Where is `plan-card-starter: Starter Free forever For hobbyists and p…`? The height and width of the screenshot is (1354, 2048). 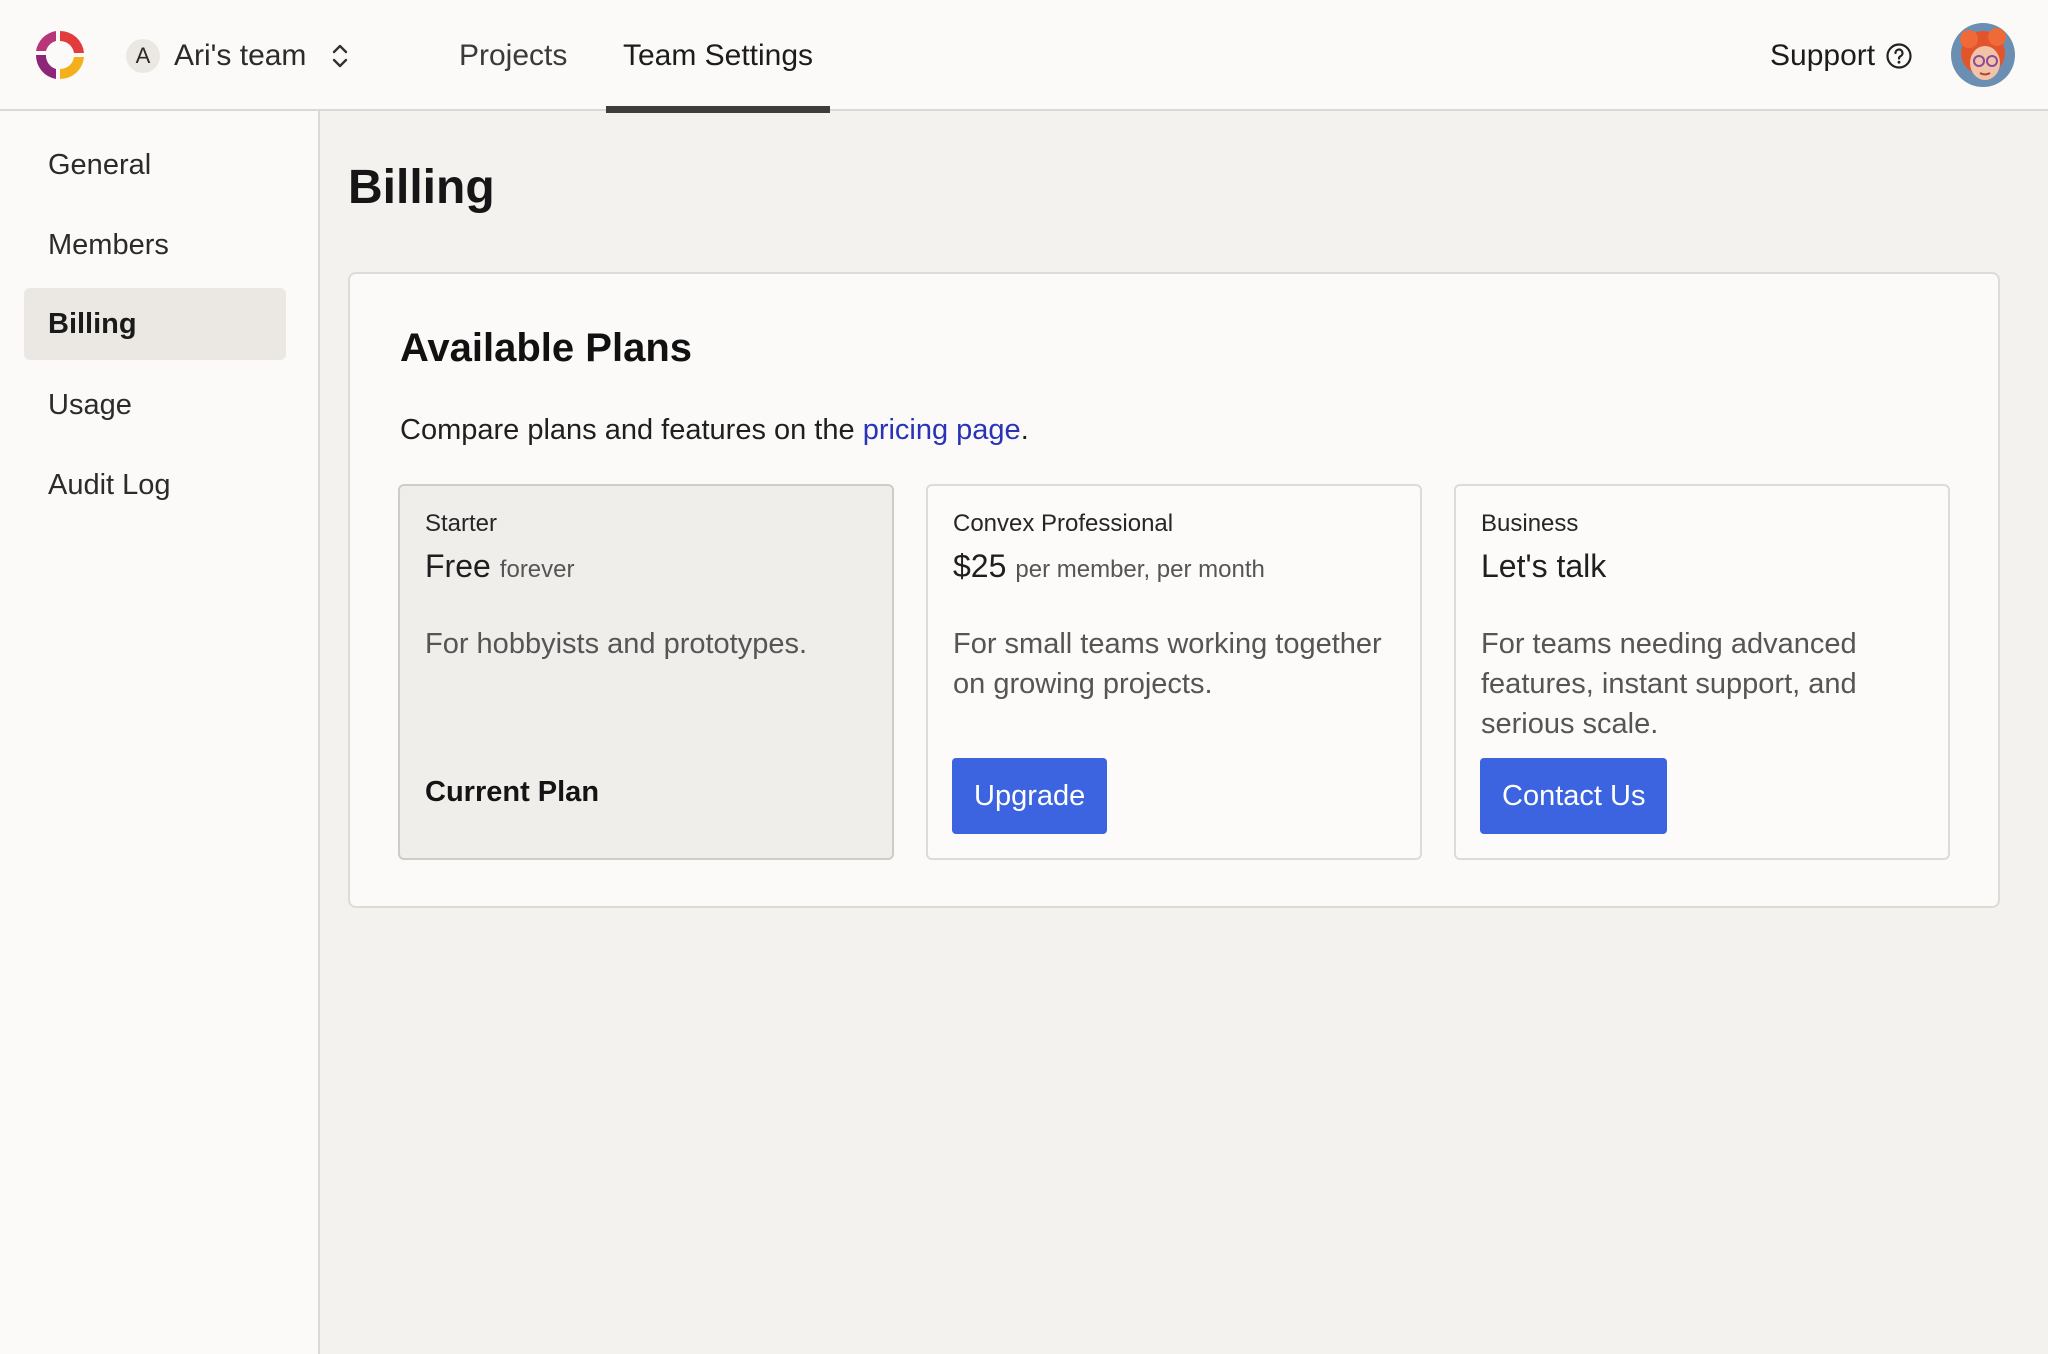 plan-card-starter: Starter Free forever For hobbyists and p… is located at coordinates (646, 672).